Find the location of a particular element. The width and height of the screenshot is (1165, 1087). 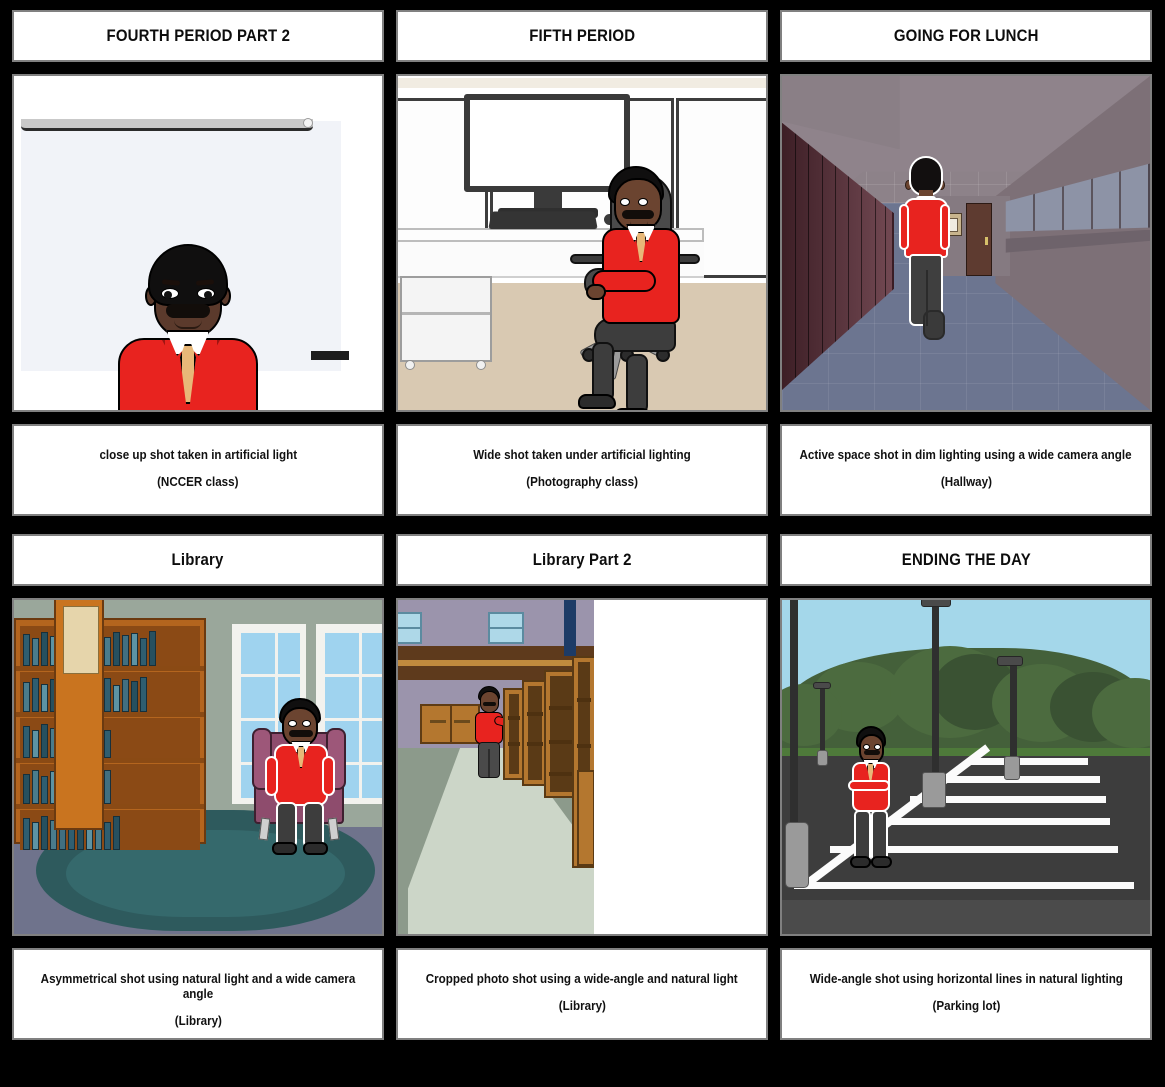

bookshelf is located at coordinates (110, 734).